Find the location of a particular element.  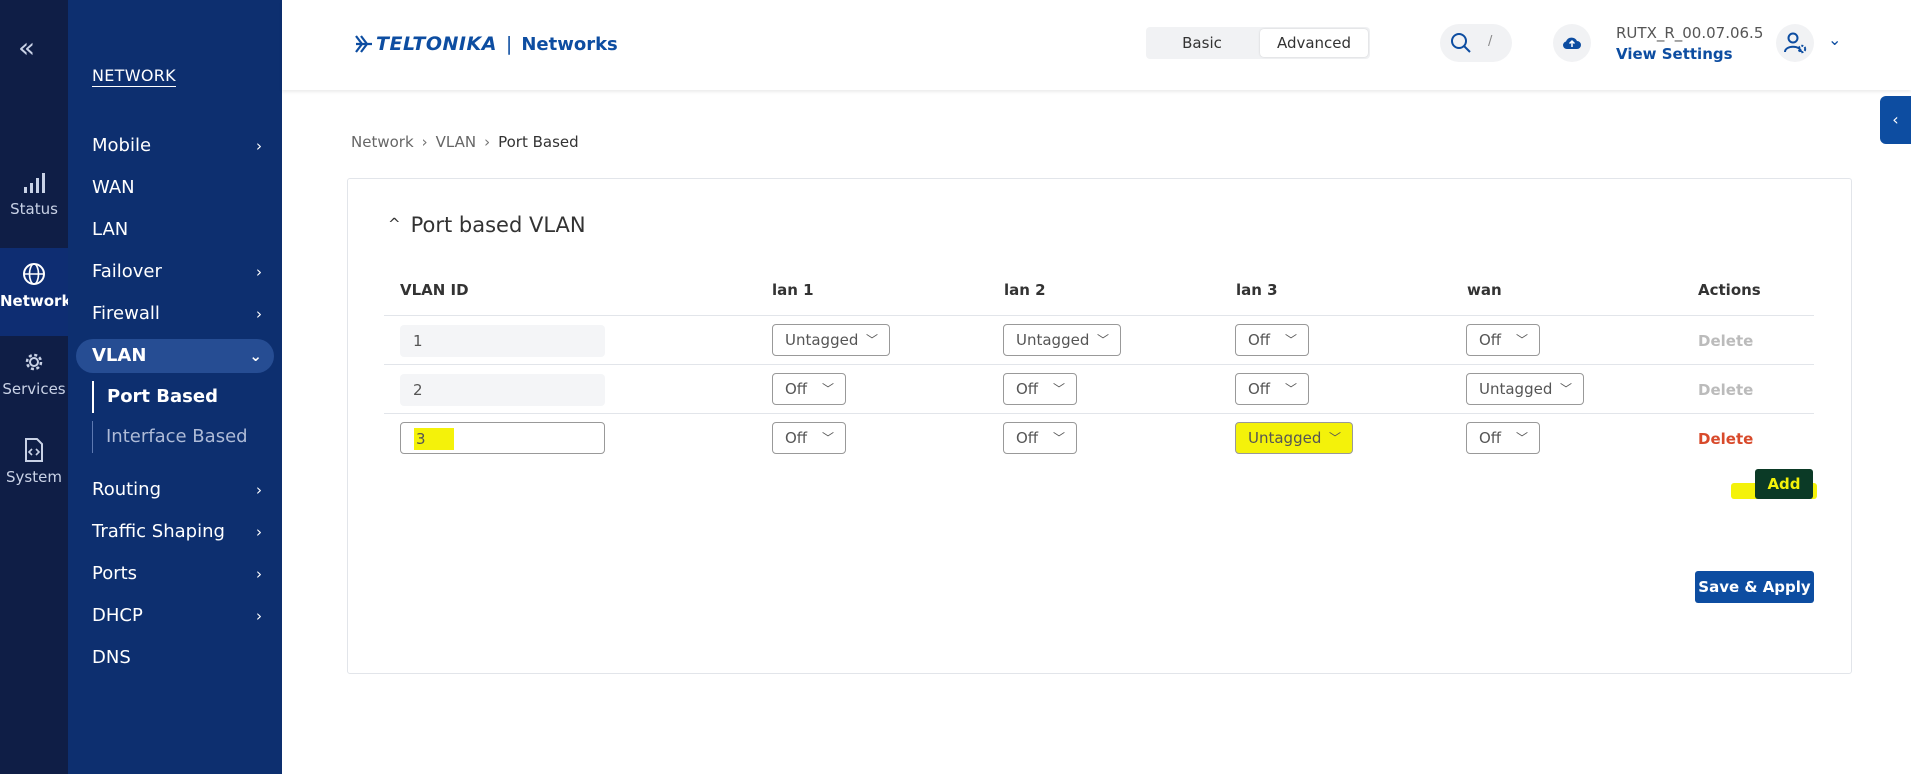

wan-select: Untagged ﹀ is located at coordinates (1525, 389).